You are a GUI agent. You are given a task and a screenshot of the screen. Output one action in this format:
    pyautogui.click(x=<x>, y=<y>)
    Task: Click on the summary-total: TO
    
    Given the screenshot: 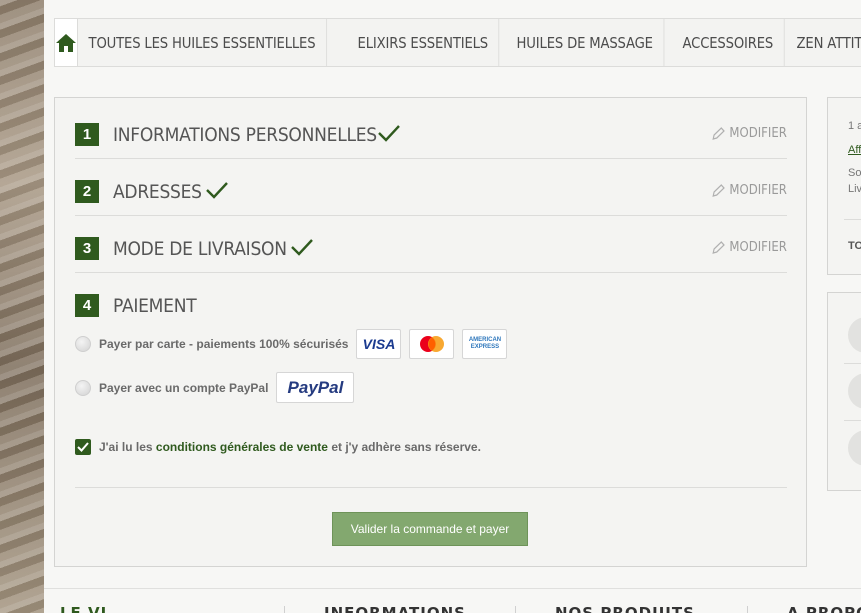 What is the action you would take?
    pyautogui.click(x=854, y=246)
    